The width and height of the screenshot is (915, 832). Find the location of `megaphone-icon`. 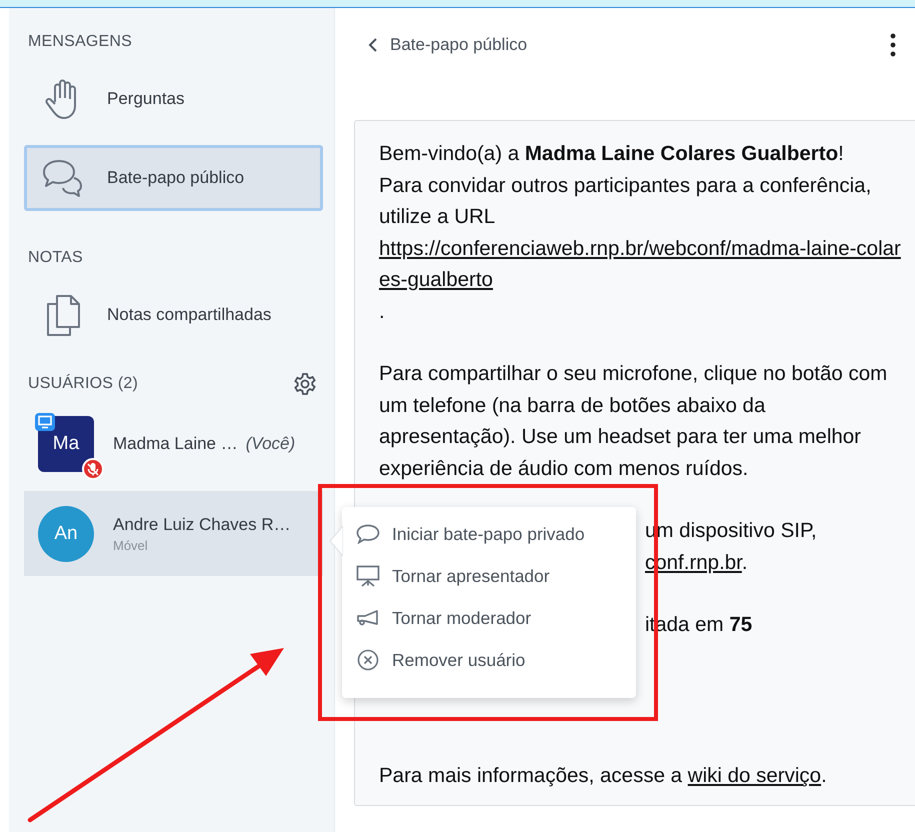

megaphone-icon is located at coordinates (368, 618).